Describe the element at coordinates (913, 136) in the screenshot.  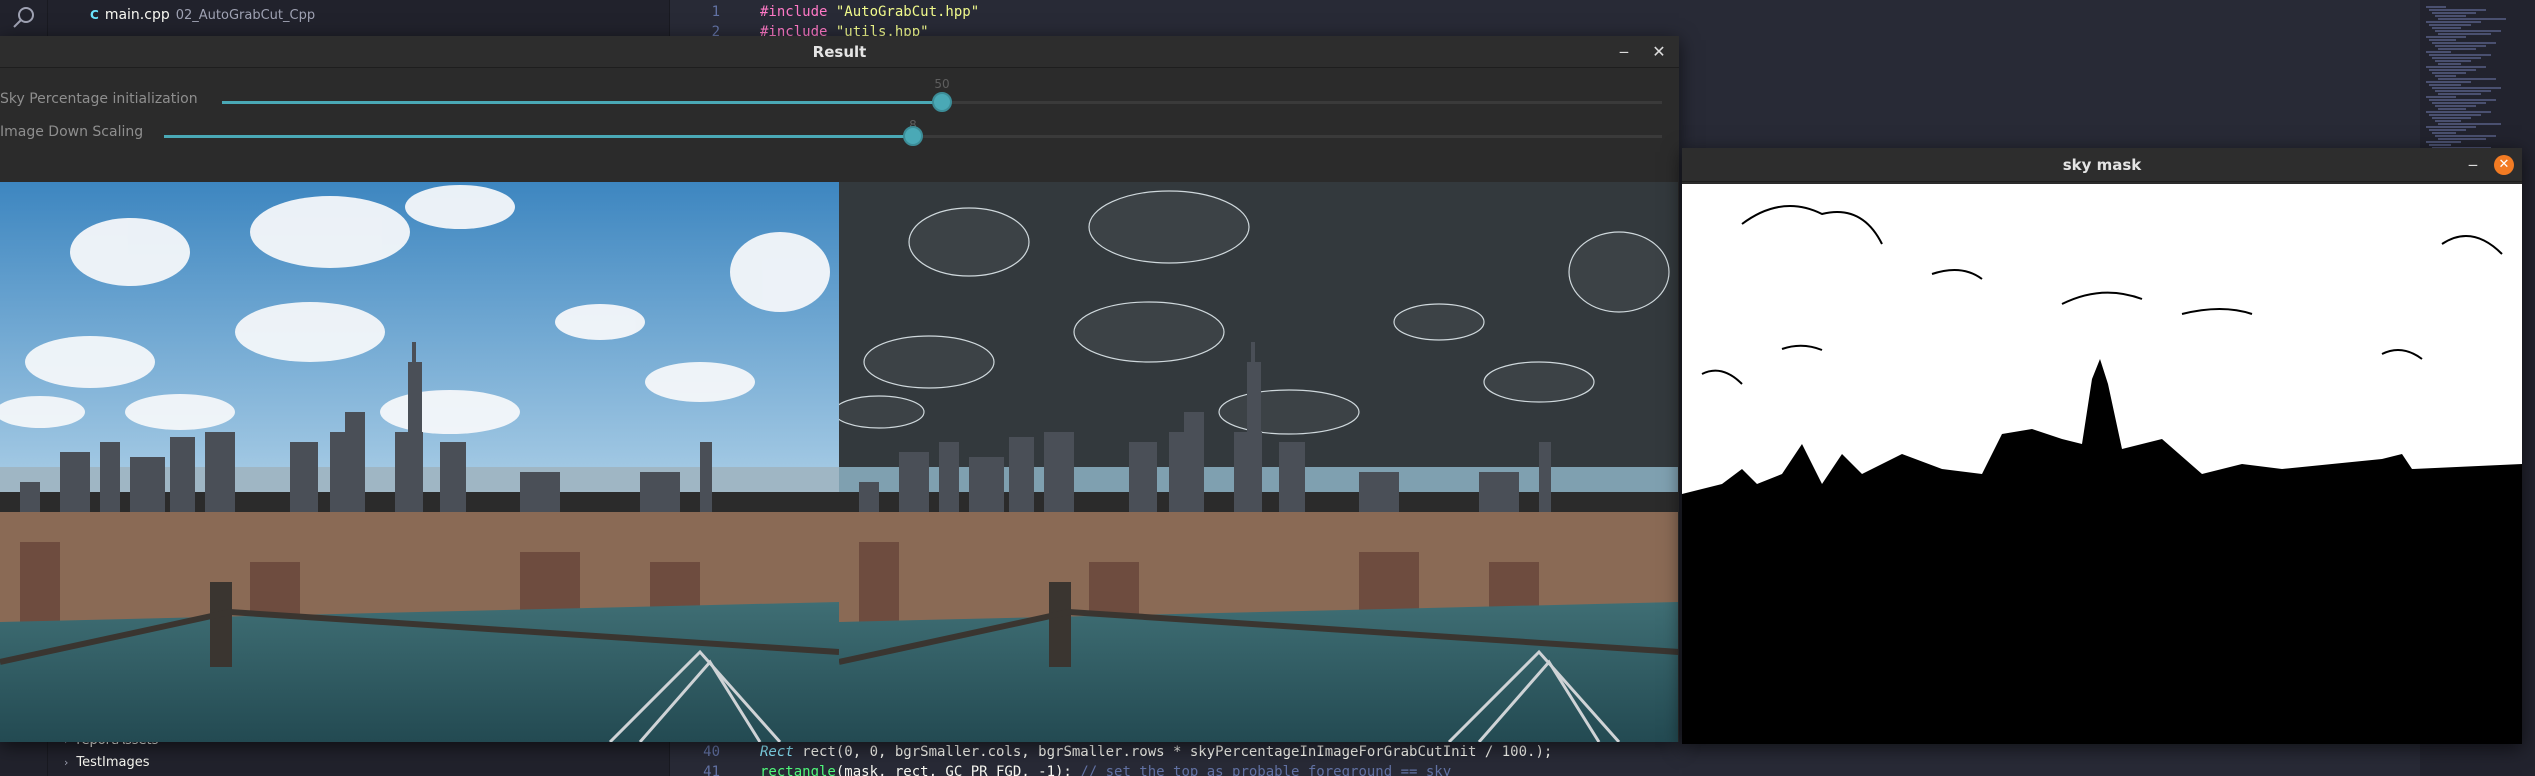
I see `image-down-scaling-slider-handle` at that location.